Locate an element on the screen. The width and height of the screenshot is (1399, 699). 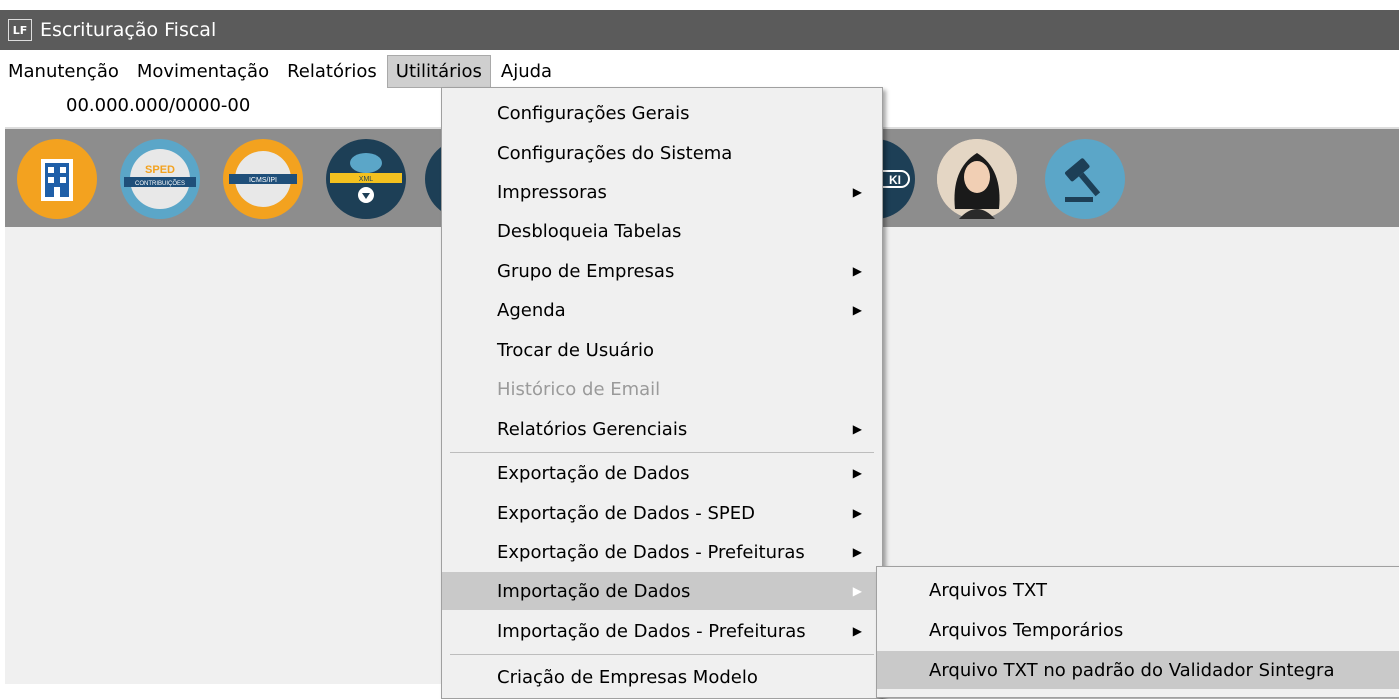
menu-item-exportacao-dados-prefeituras: Exportação de Dados - Prefeituras ▶ is located at coordinates (662, 552).